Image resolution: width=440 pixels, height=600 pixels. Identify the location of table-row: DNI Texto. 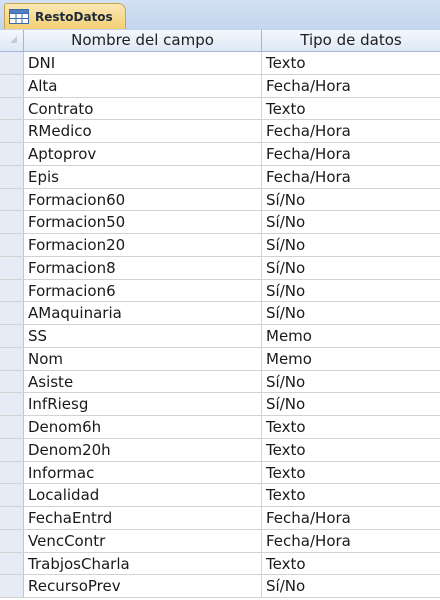
(220, 63).